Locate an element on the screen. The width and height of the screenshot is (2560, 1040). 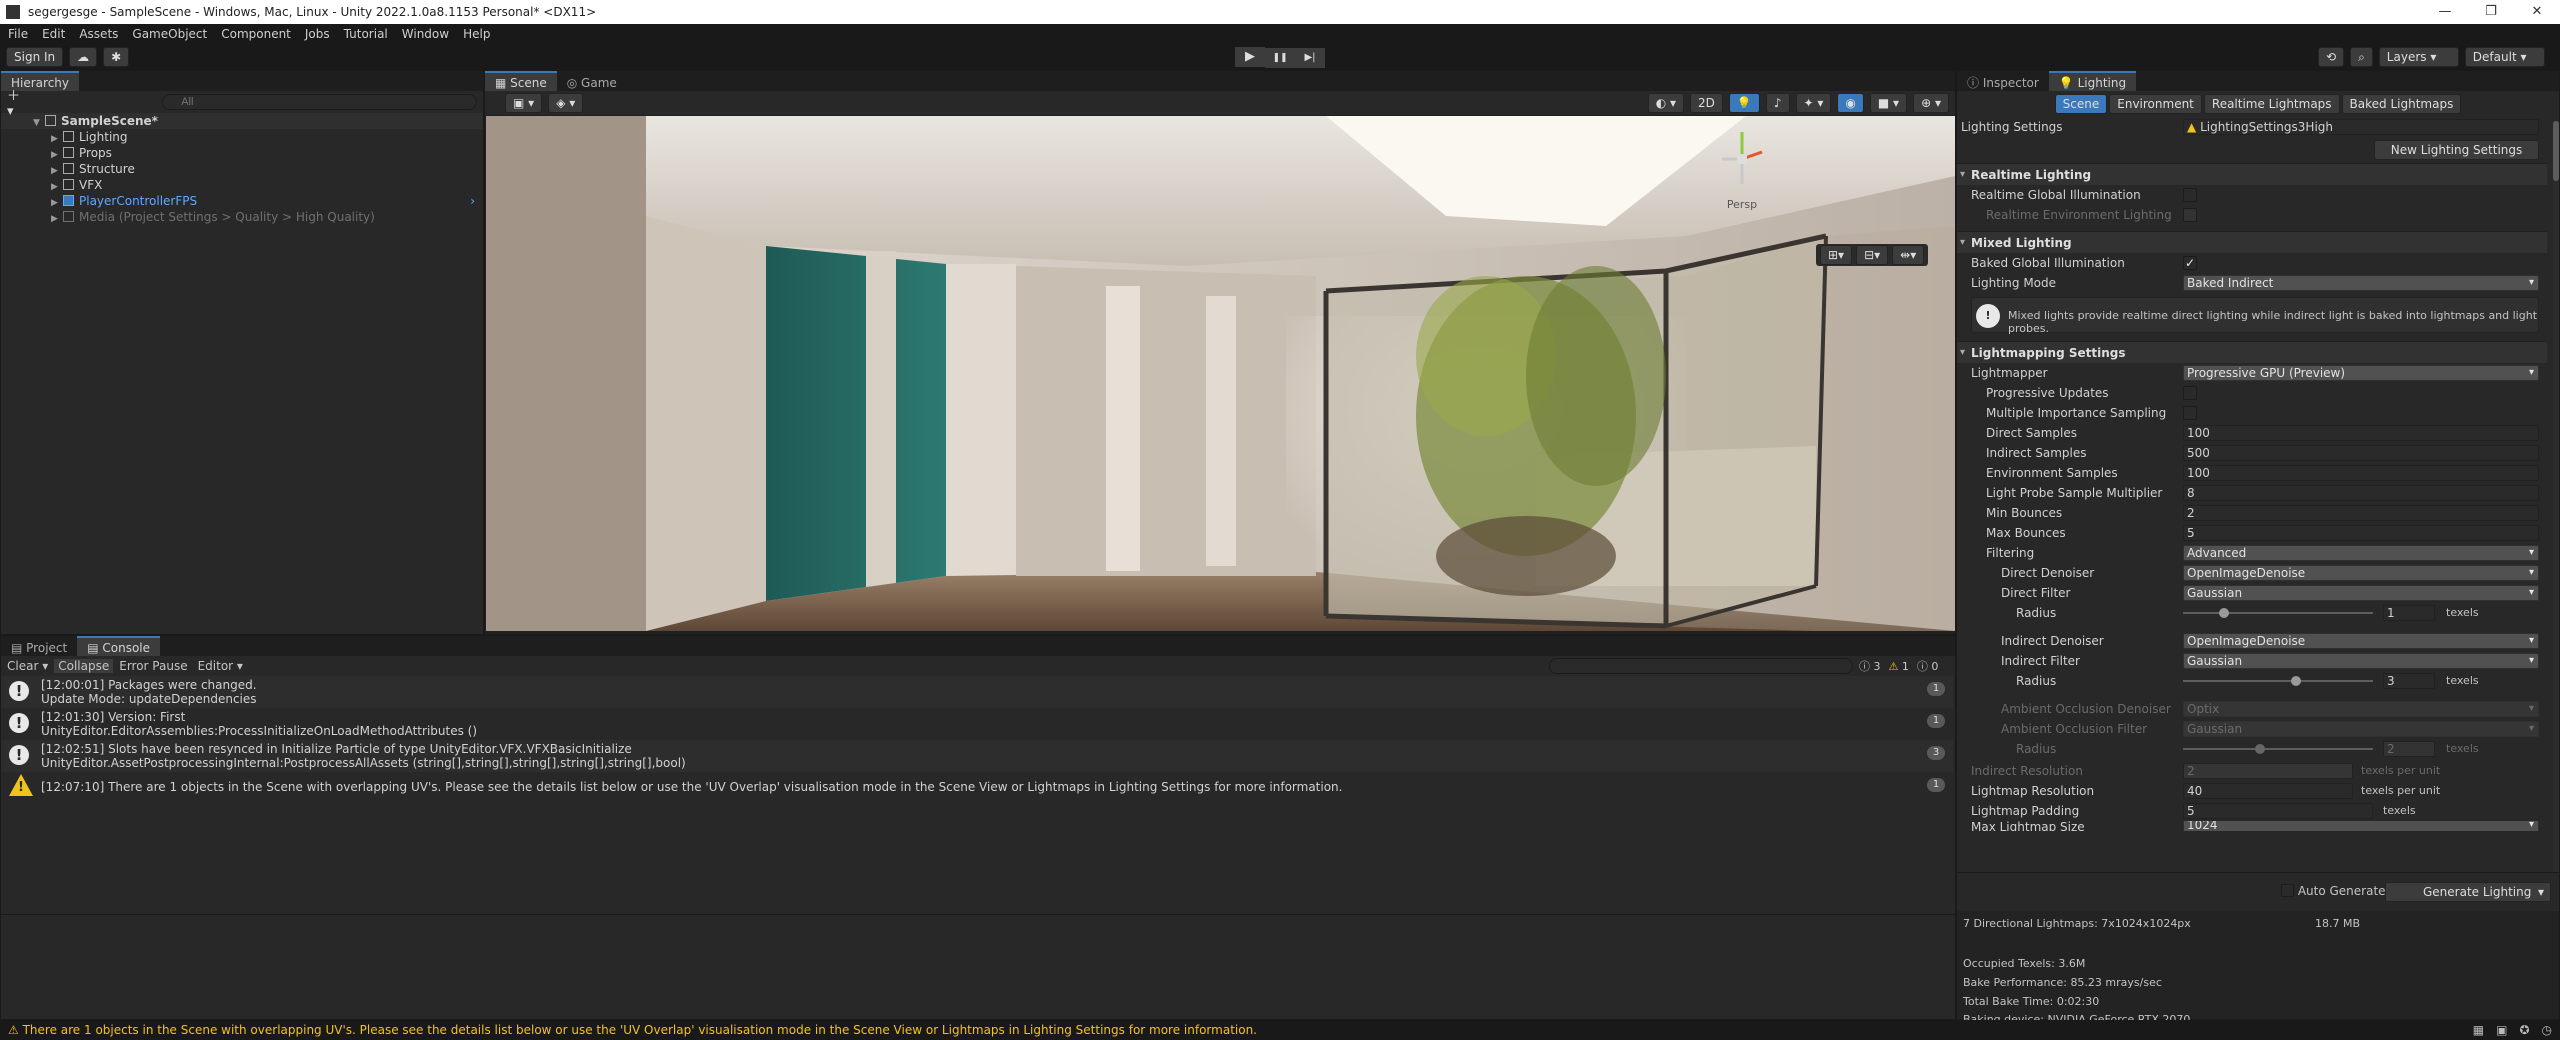
hierarchy-search-input is located at coordinates (319, 102).